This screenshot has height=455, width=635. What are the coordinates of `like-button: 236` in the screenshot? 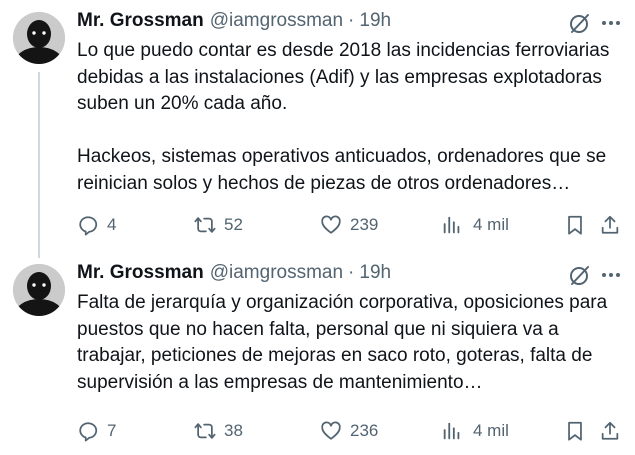 It's located at (349, 431).